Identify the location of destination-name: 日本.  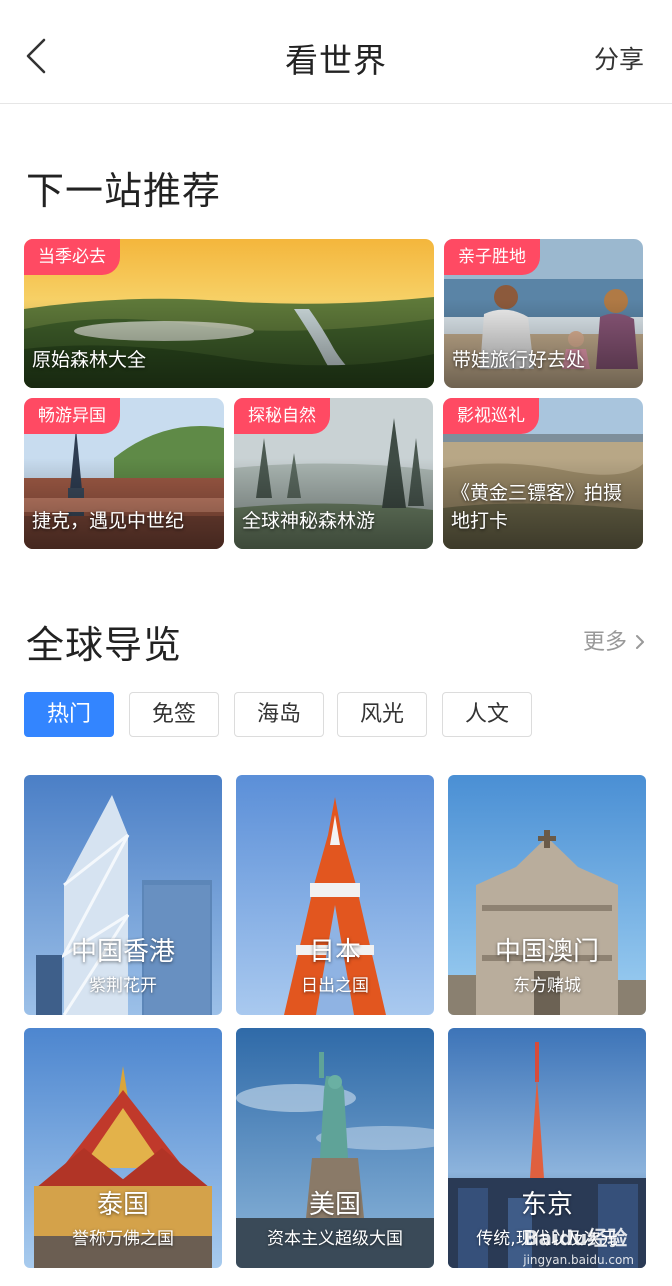
(334, 952).